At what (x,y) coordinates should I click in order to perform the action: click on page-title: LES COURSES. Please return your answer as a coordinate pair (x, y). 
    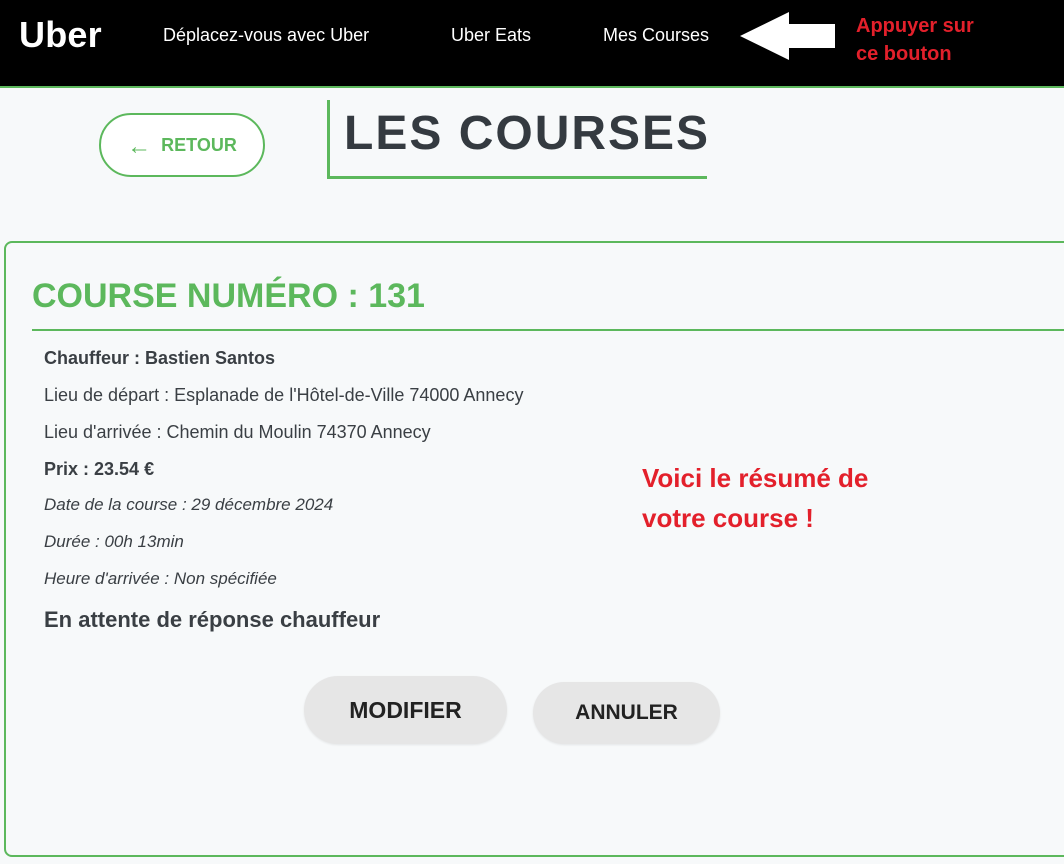
    Looking at the image, I should click on (527, 133).